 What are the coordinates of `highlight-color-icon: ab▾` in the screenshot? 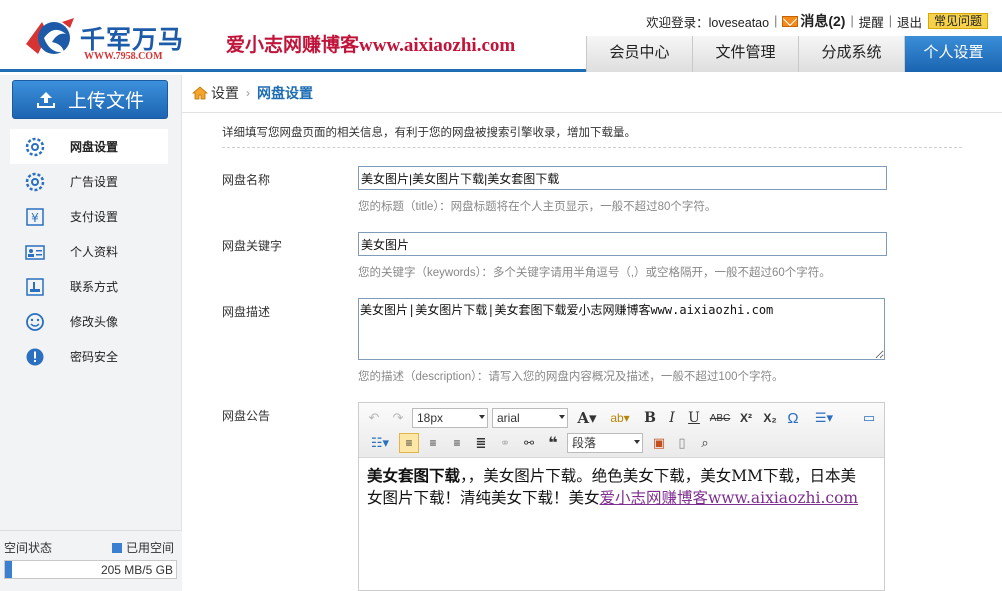 It's located at (620, 418).